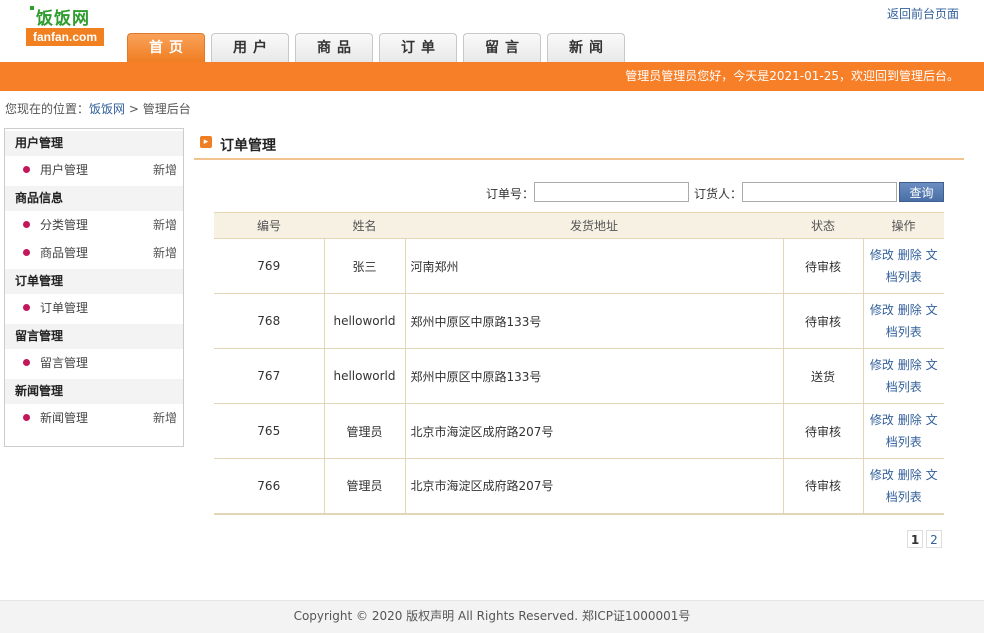 The image size is (984, 633). I want to click on sidebar-item-label: 留言管理, so click(64, 363).